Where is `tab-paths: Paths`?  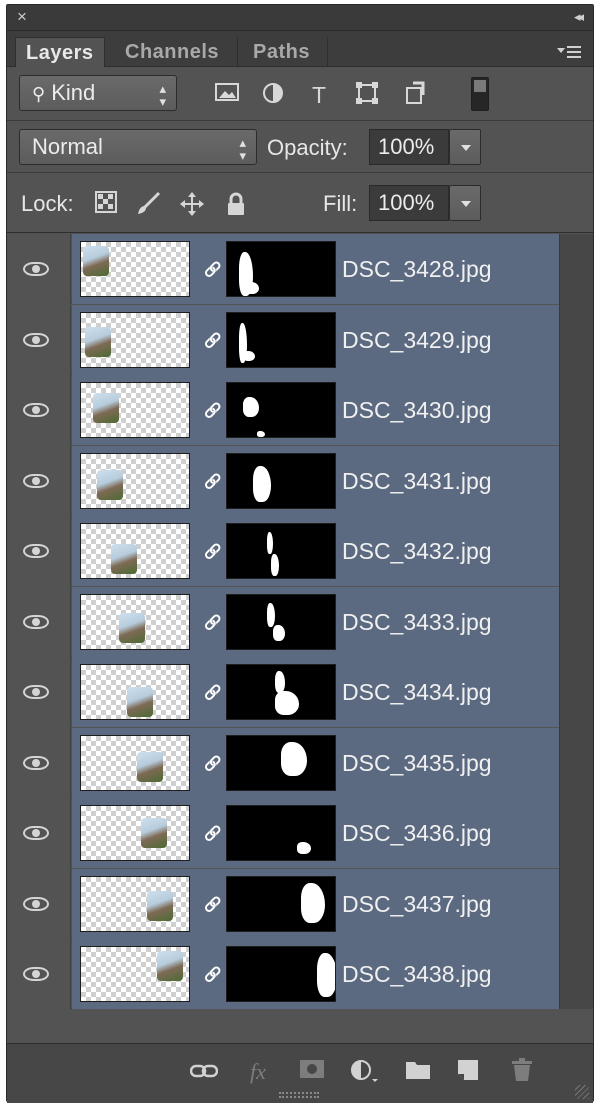 tab-paths: Paths is located at coordinates (281, 52).